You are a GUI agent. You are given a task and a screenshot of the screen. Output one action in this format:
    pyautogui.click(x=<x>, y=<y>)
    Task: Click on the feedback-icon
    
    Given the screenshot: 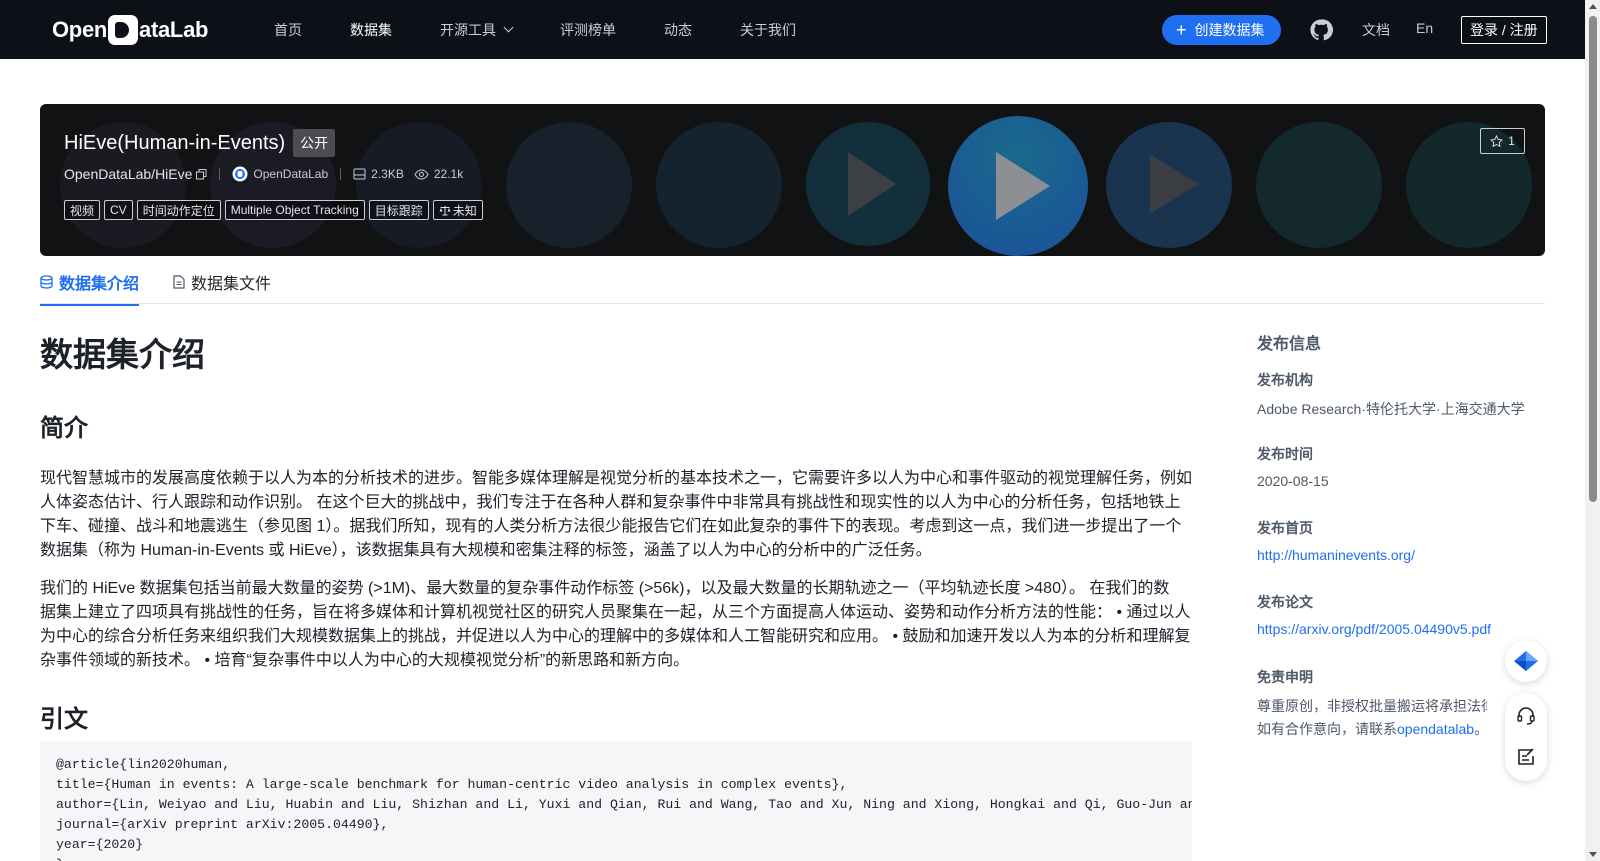 What is the action you would take?
    pyautogui.click(x=1526, y=757)
    